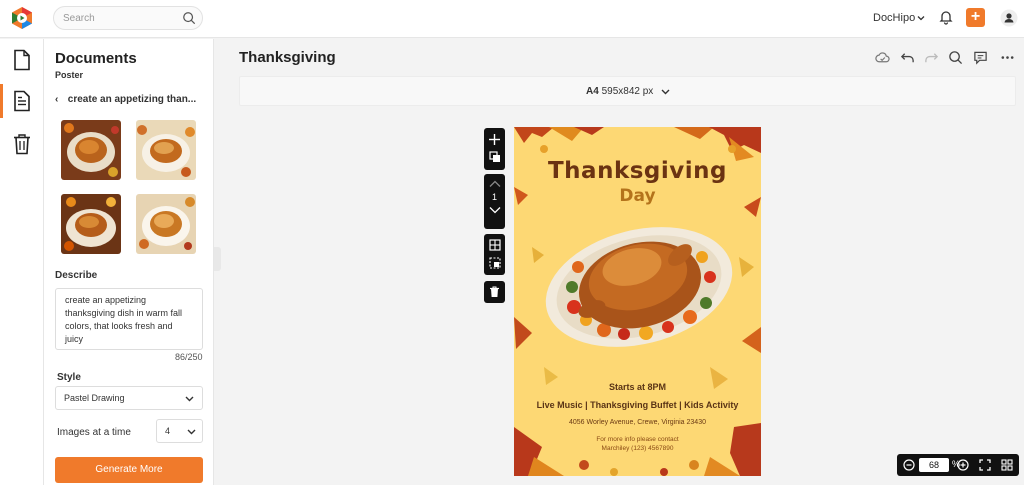 This screenshot has width=1024, height=485. Describe the element at coordinates (287, 57) in the screenshot. I see `document-title: Thanksgiving` at that location.